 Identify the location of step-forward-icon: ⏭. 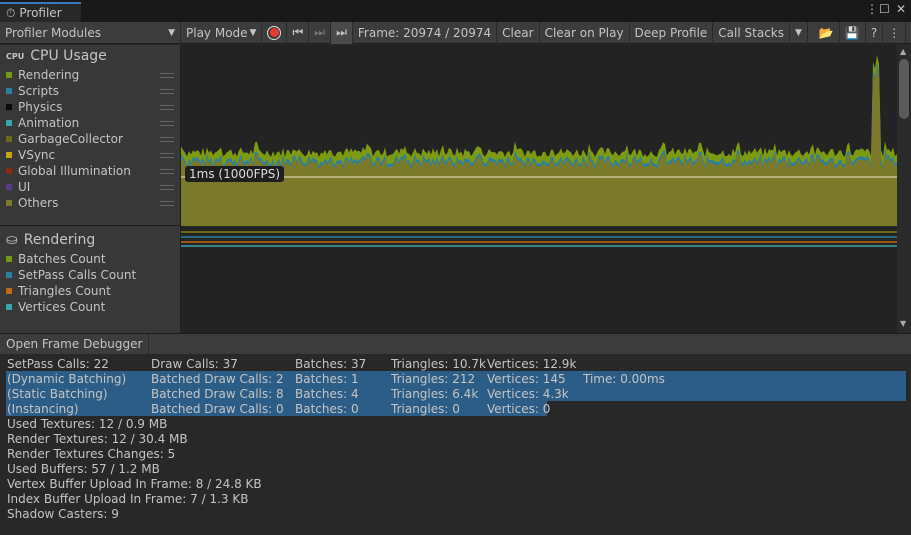
(320, 32).